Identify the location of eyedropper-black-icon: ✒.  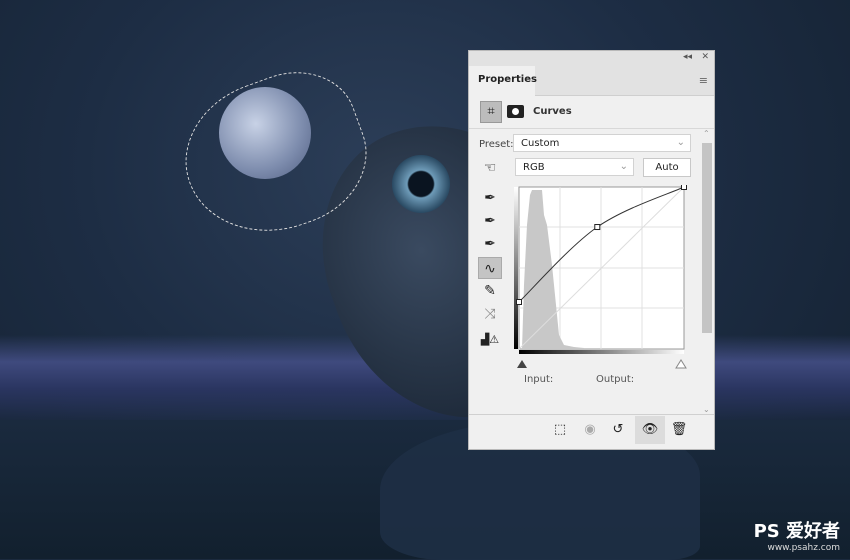
(490, 198).